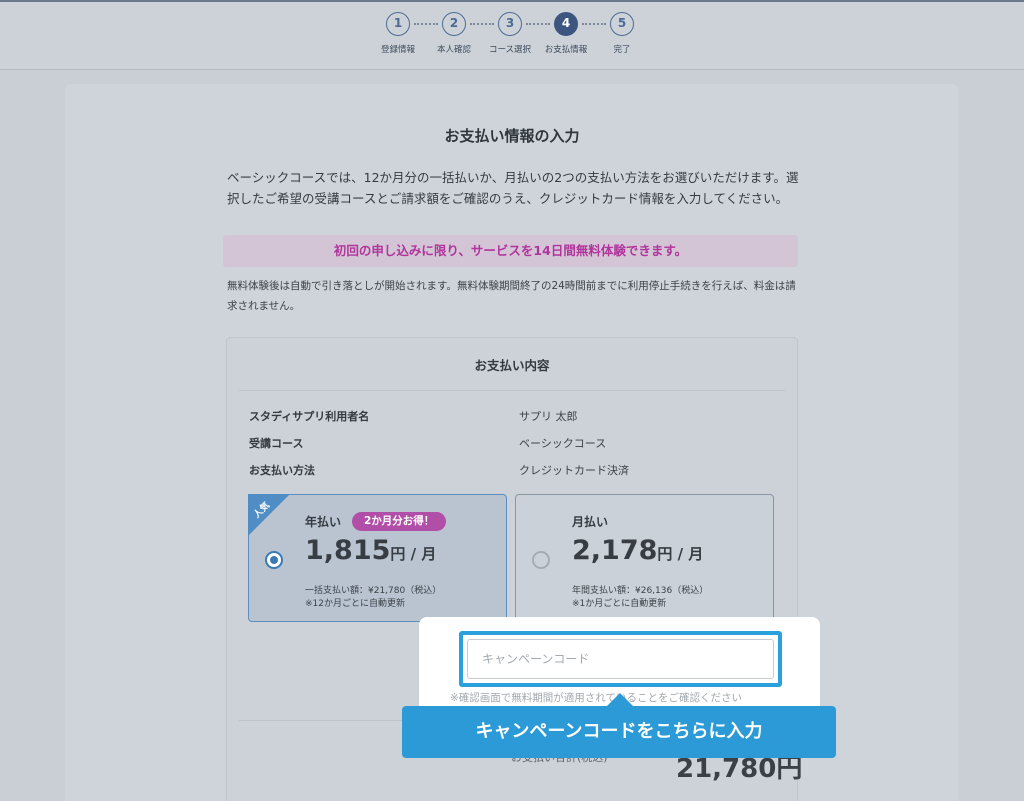 The width and height of the screenshot is (1024, 801). I want to click on user-name-value: サプリ 太郎, so click(548, 416).